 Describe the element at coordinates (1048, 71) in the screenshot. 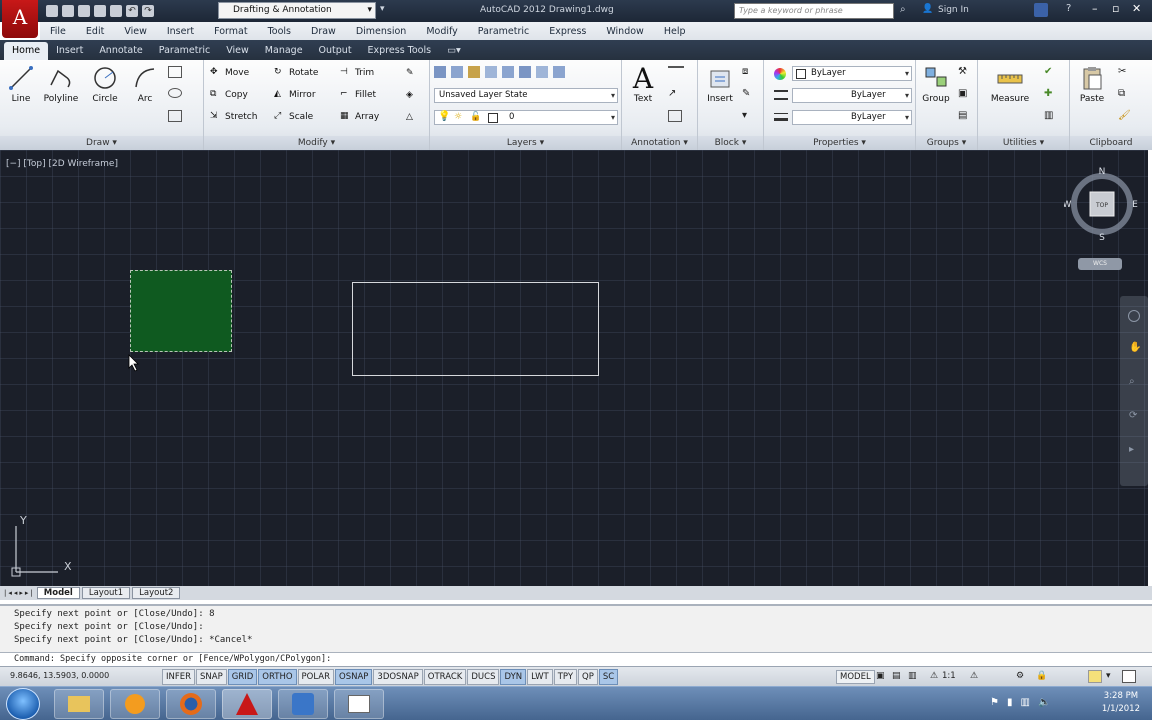

I see `quick-select-icon: ✔` at that location.